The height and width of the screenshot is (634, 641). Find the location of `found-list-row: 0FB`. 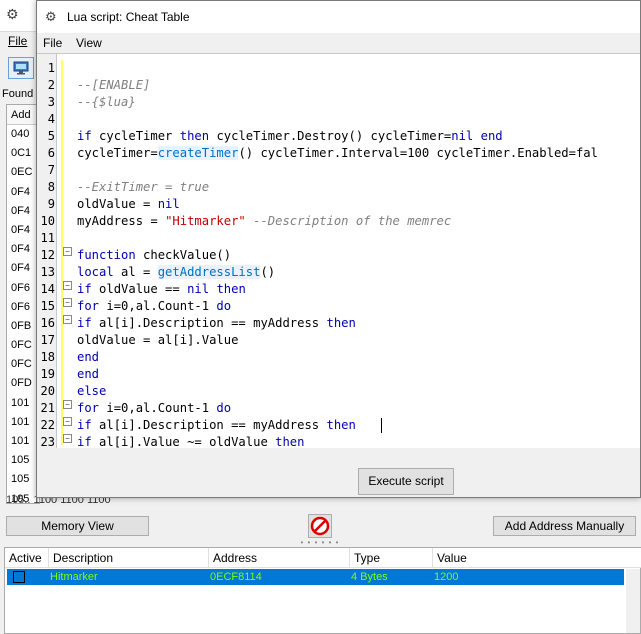

found-list-row: 0FB is located at coordinates (23, 326).